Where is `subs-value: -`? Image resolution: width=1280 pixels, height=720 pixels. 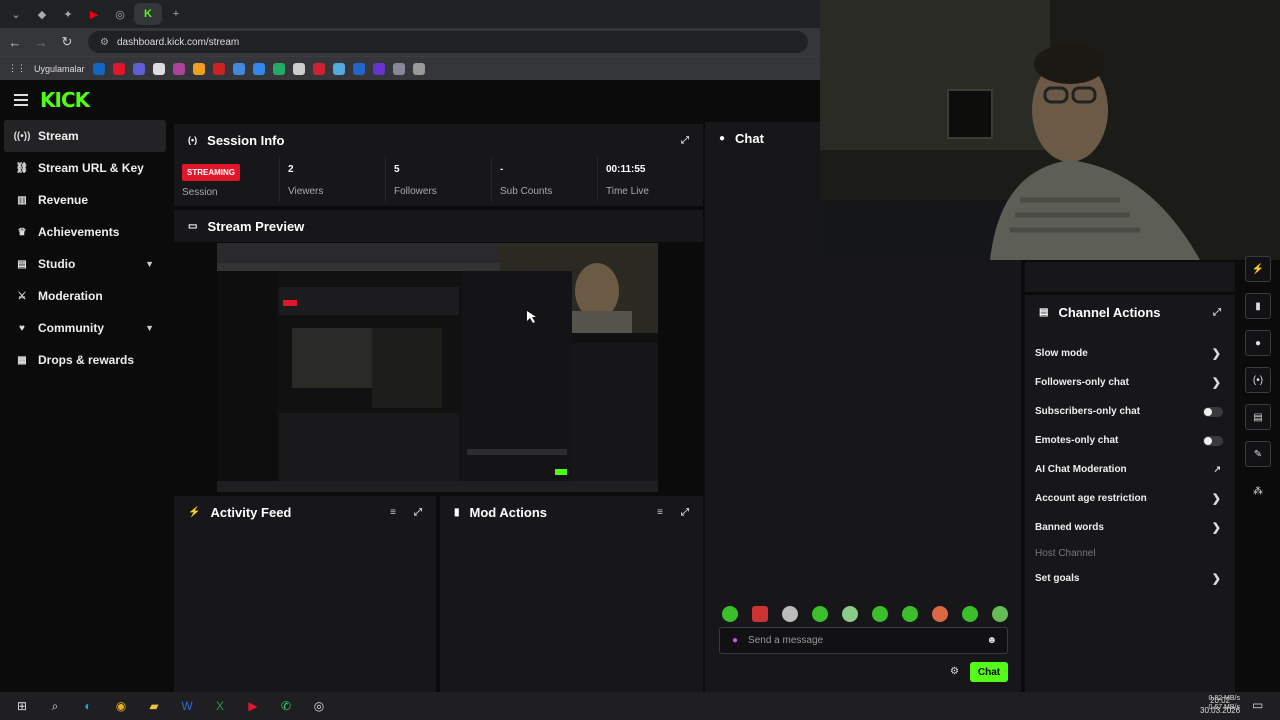
subs-value: - is located at coordinates (502, 169).